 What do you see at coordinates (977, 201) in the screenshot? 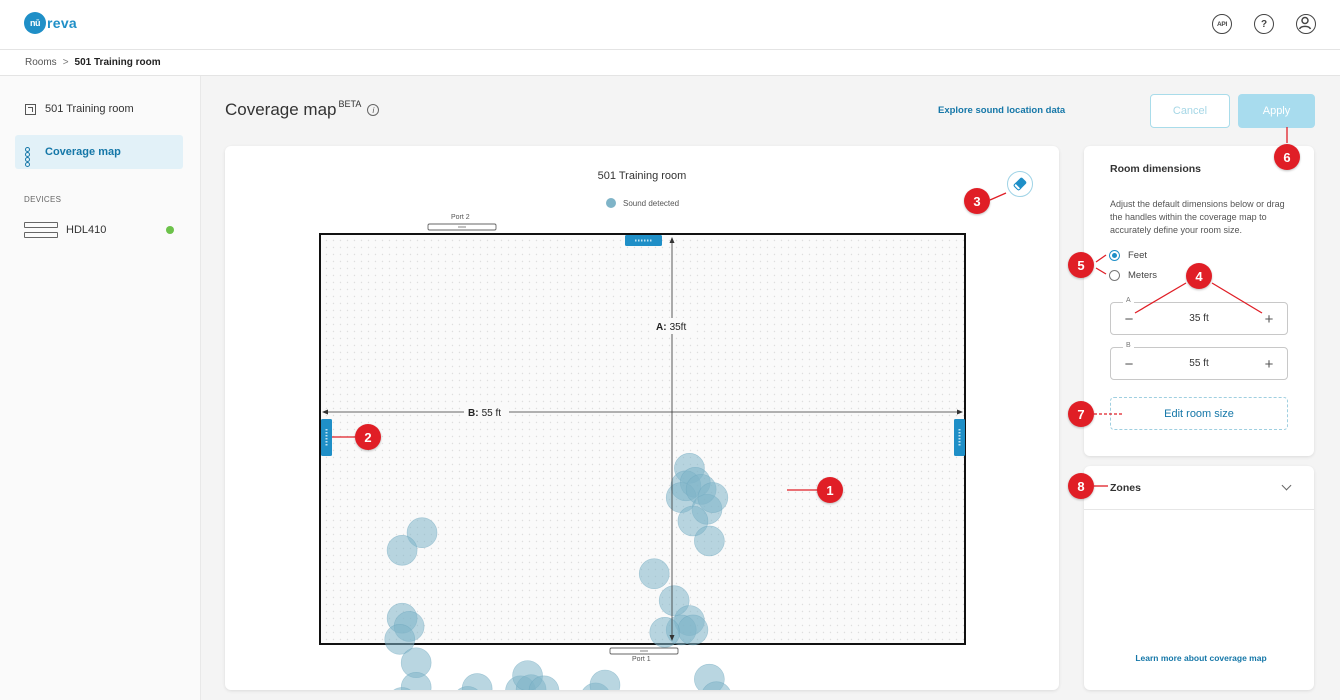
I see `annotation-badge-3: 3` at bounding box center [977, 201].